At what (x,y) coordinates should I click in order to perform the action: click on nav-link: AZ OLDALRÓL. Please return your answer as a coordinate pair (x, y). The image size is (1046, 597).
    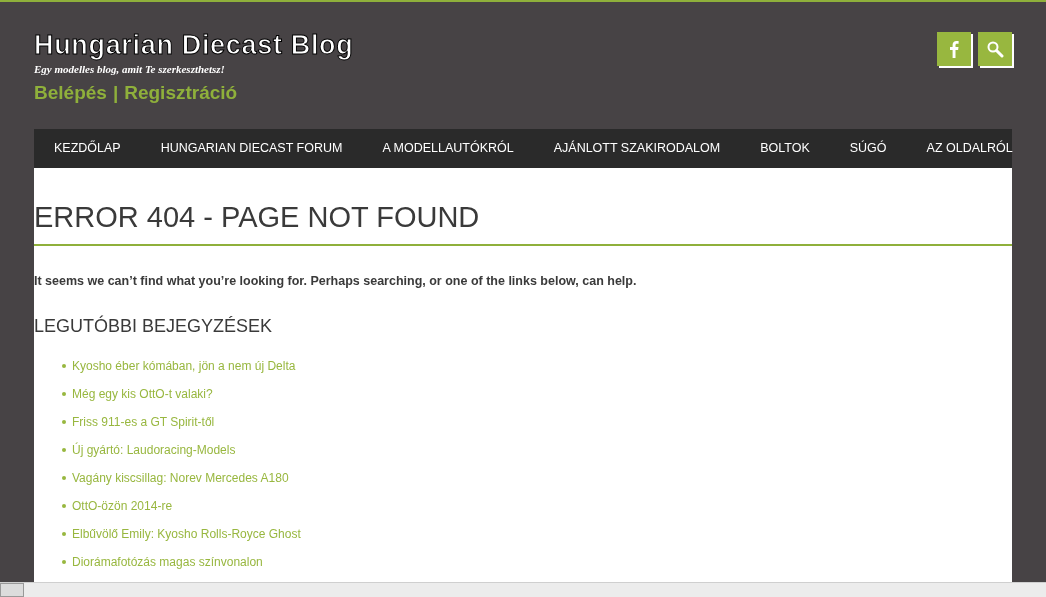
    Looking at the image, I should click on (969, 148).